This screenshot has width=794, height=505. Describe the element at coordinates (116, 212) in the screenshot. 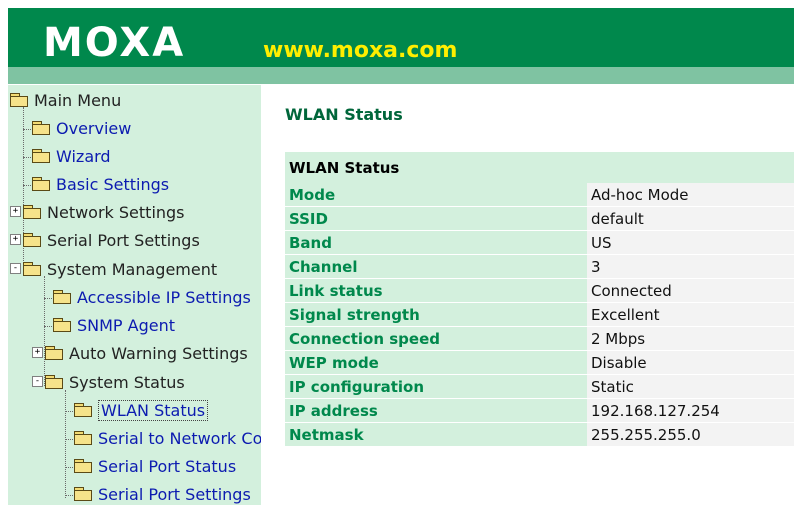

I see `tree-item-label: Network Settings` at that location.